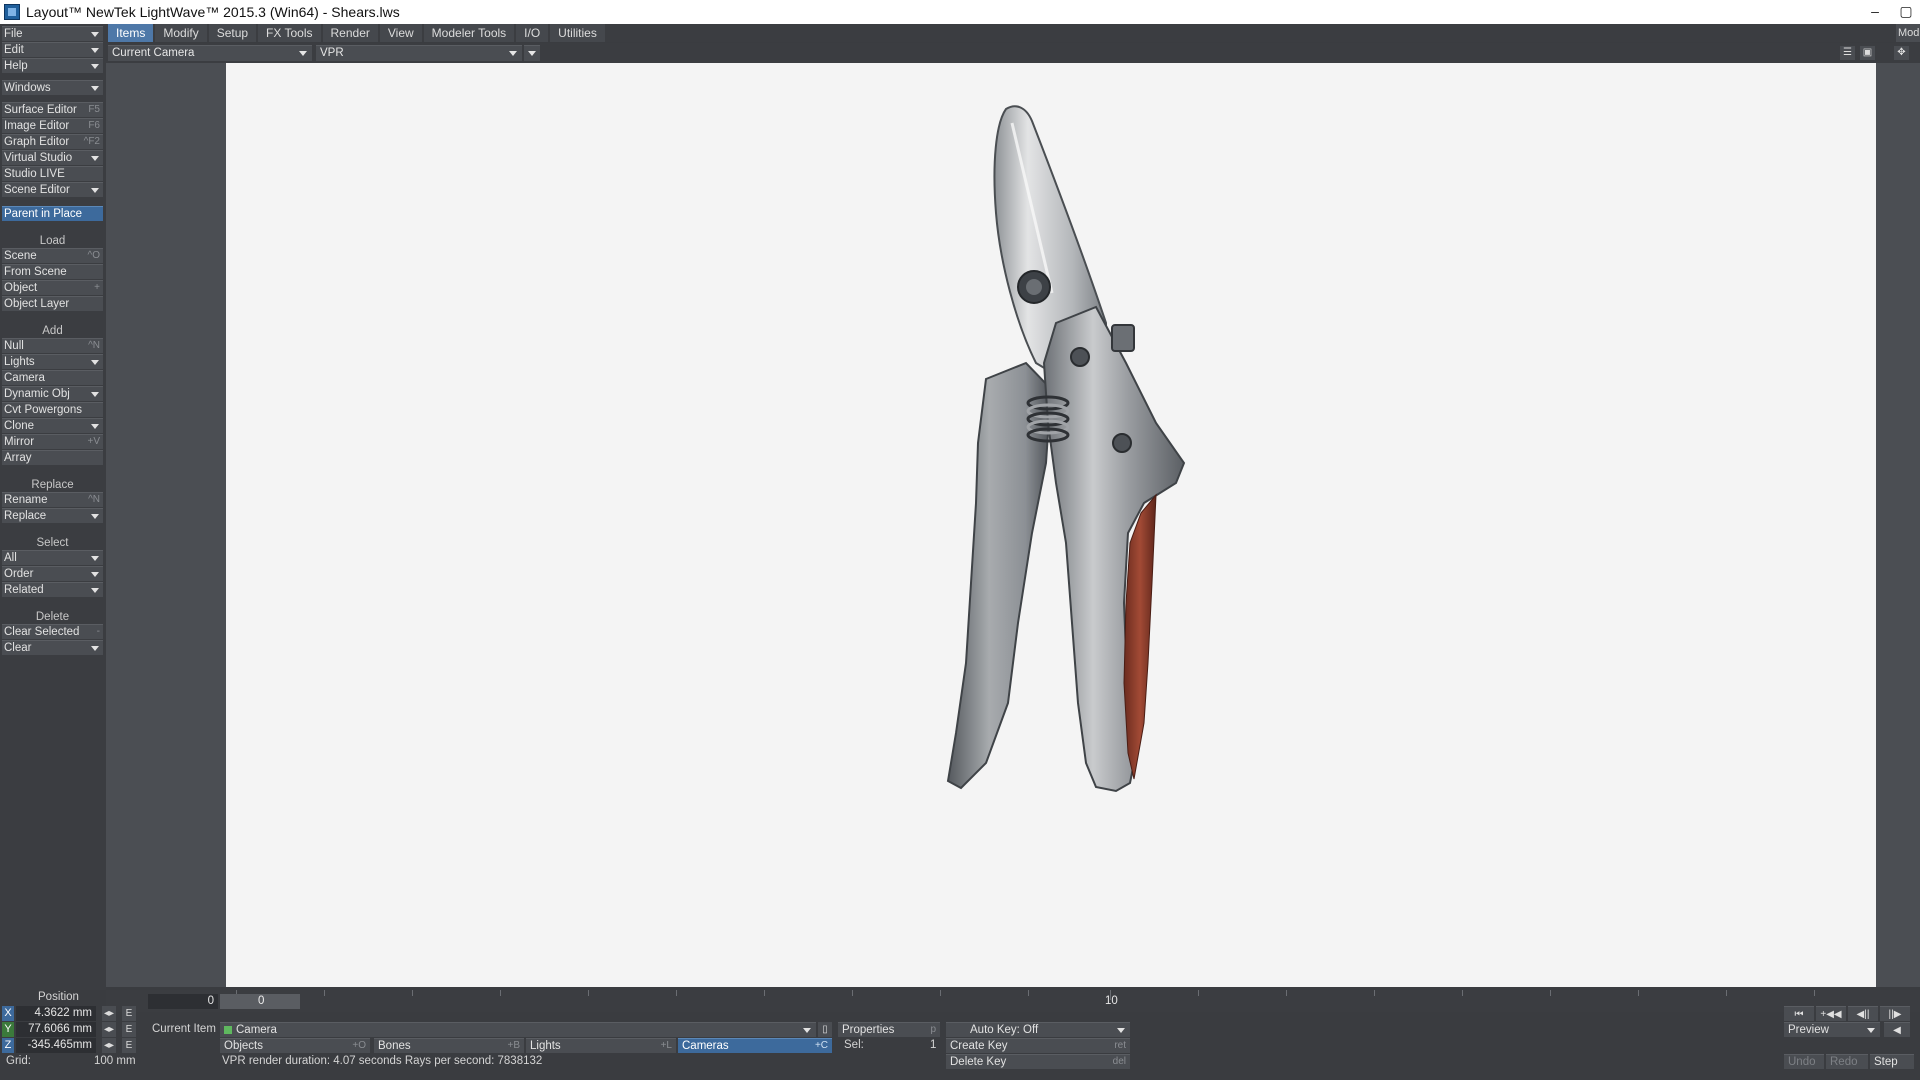 This screenshot has height=1080, width=1920. Describe the element at coordinates (825, 1029) in the screenshot. I see `item-lock-icon: ▯` at that location.